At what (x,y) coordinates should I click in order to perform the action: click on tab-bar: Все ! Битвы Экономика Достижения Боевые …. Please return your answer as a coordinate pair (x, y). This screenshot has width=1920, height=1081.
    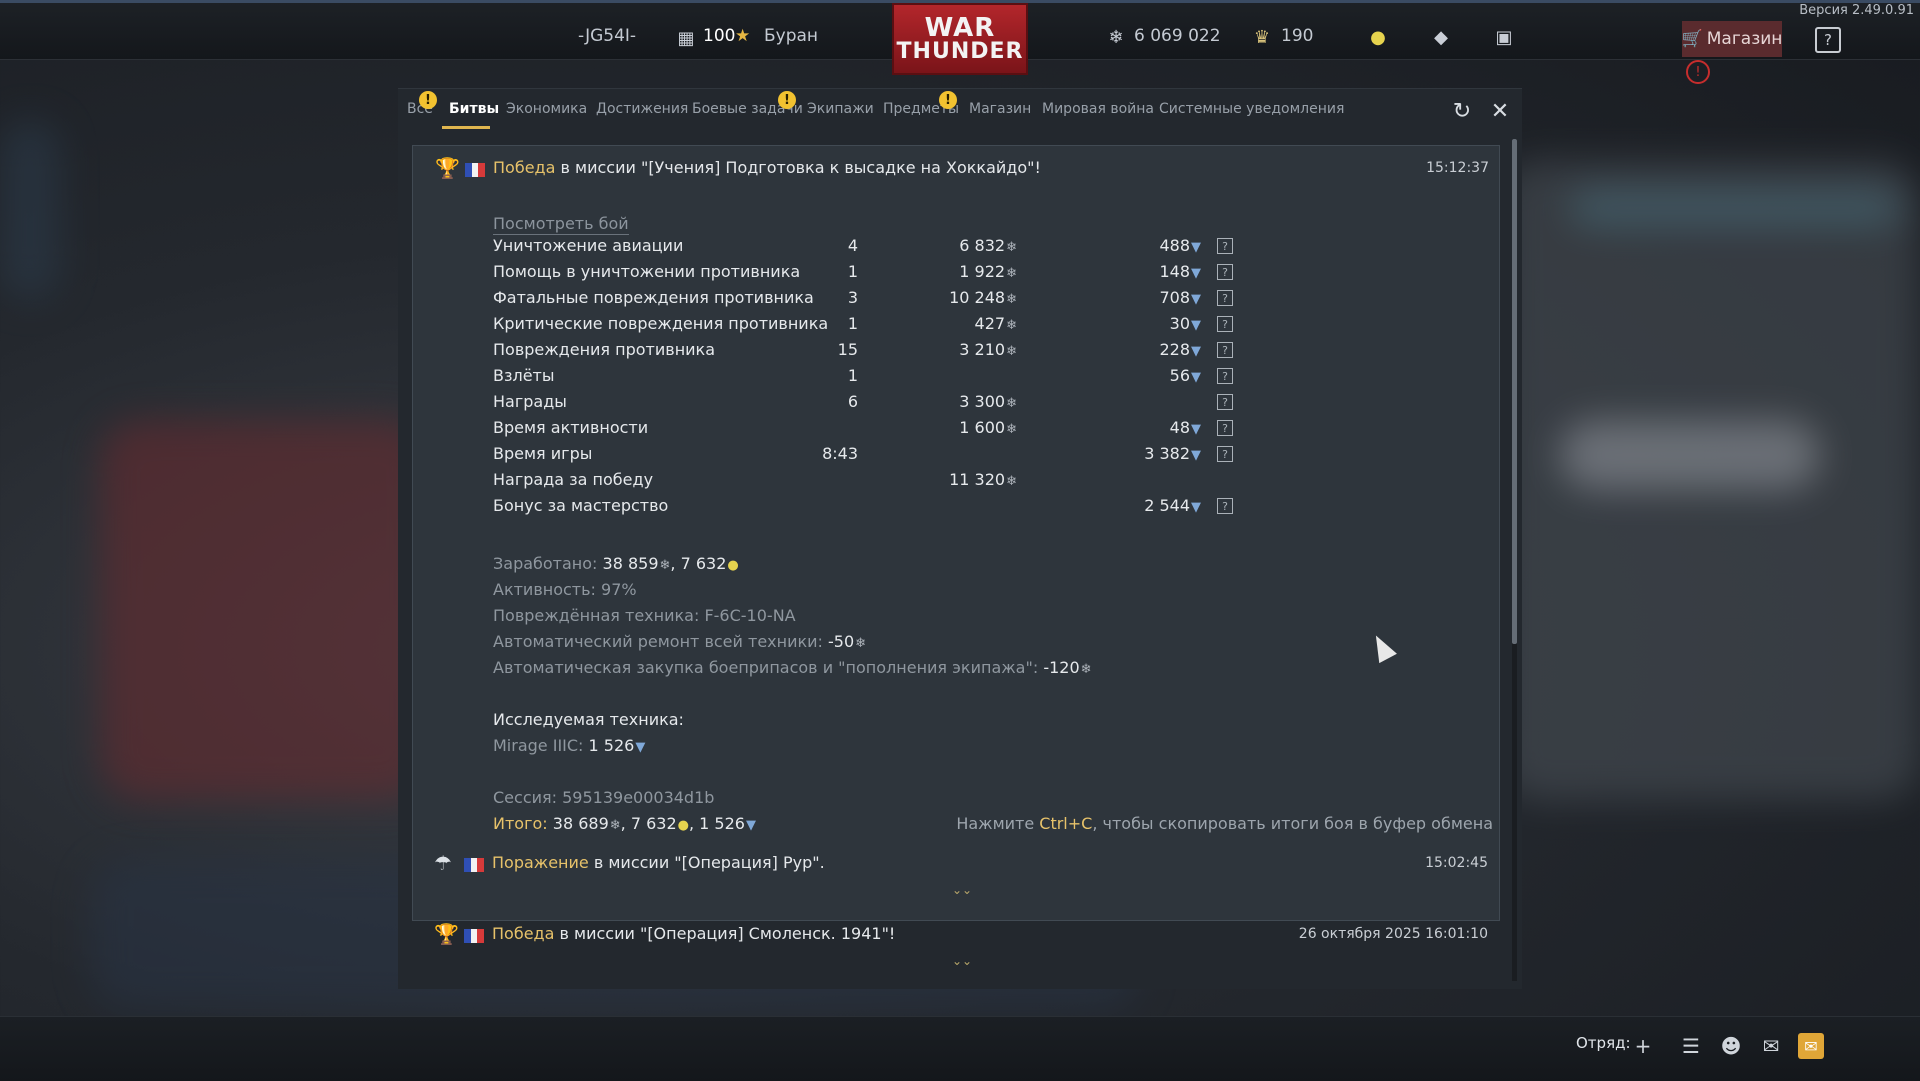
    Looking at the image, I should click on (960, 109).